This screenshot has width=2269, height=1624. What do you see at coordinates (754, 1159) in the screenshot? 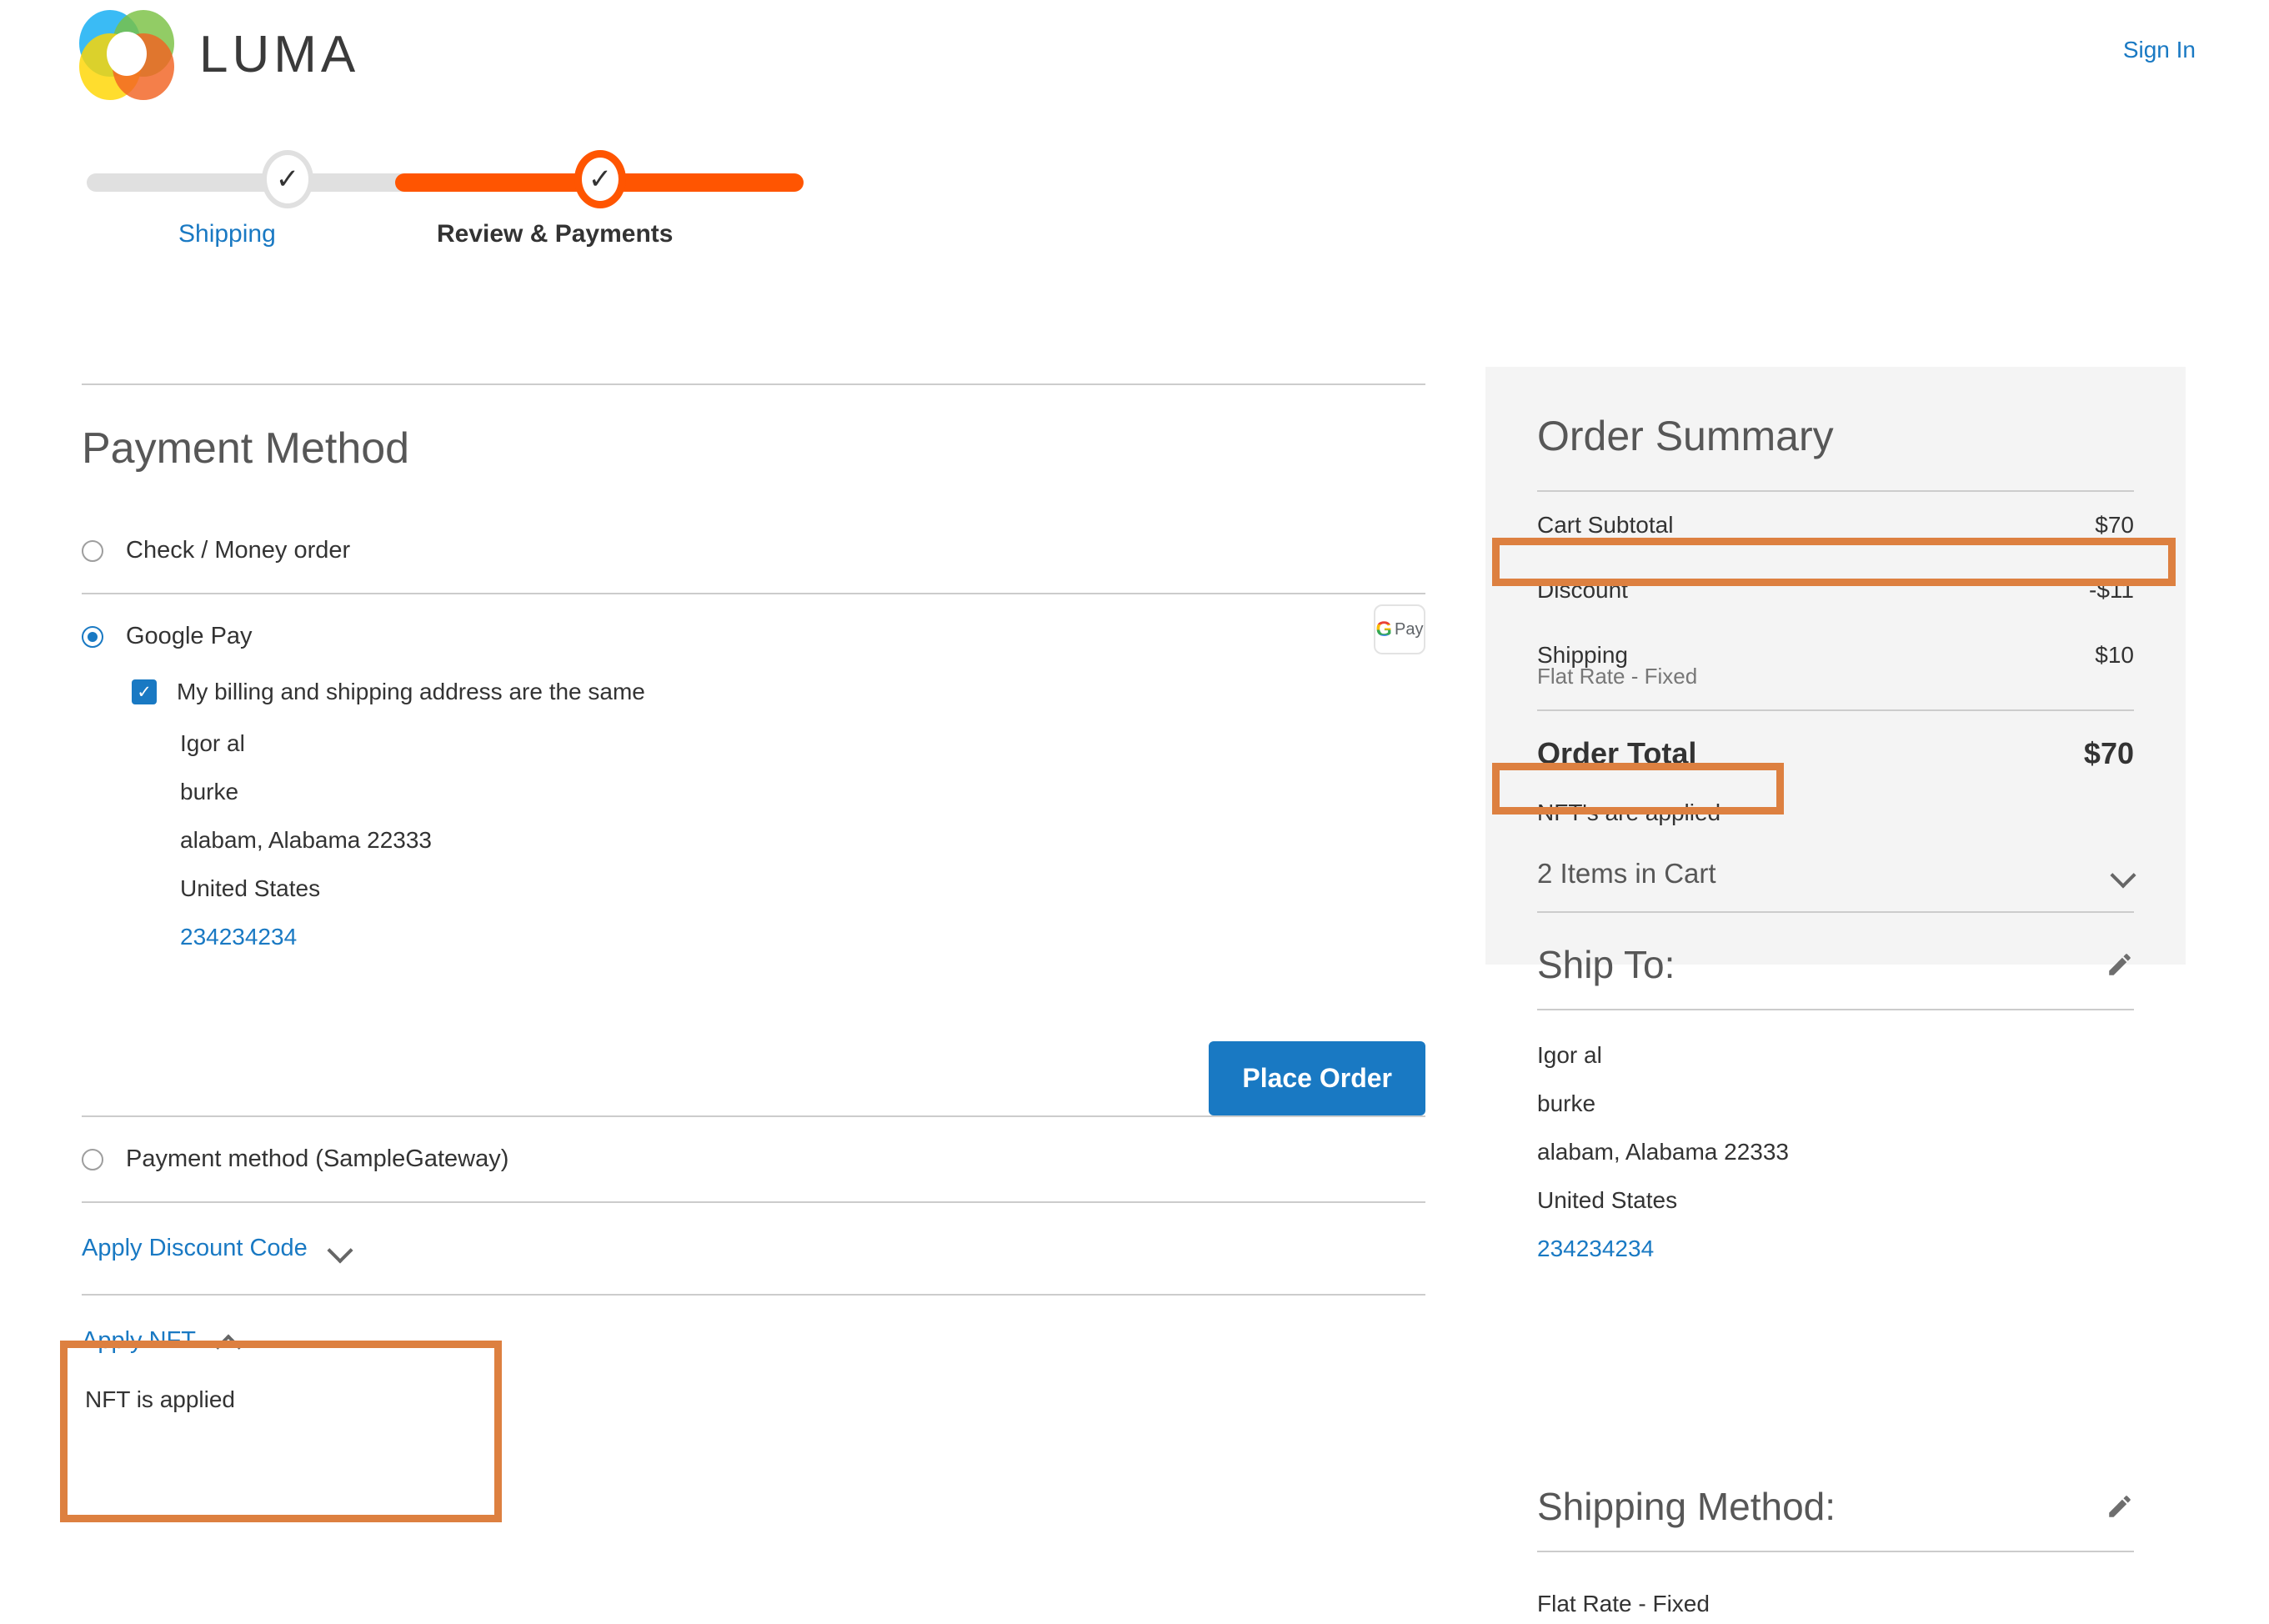
I see `payment-option-sample-gateway: Payment method (SampleGateway)` at bounding box center [754, 1159].